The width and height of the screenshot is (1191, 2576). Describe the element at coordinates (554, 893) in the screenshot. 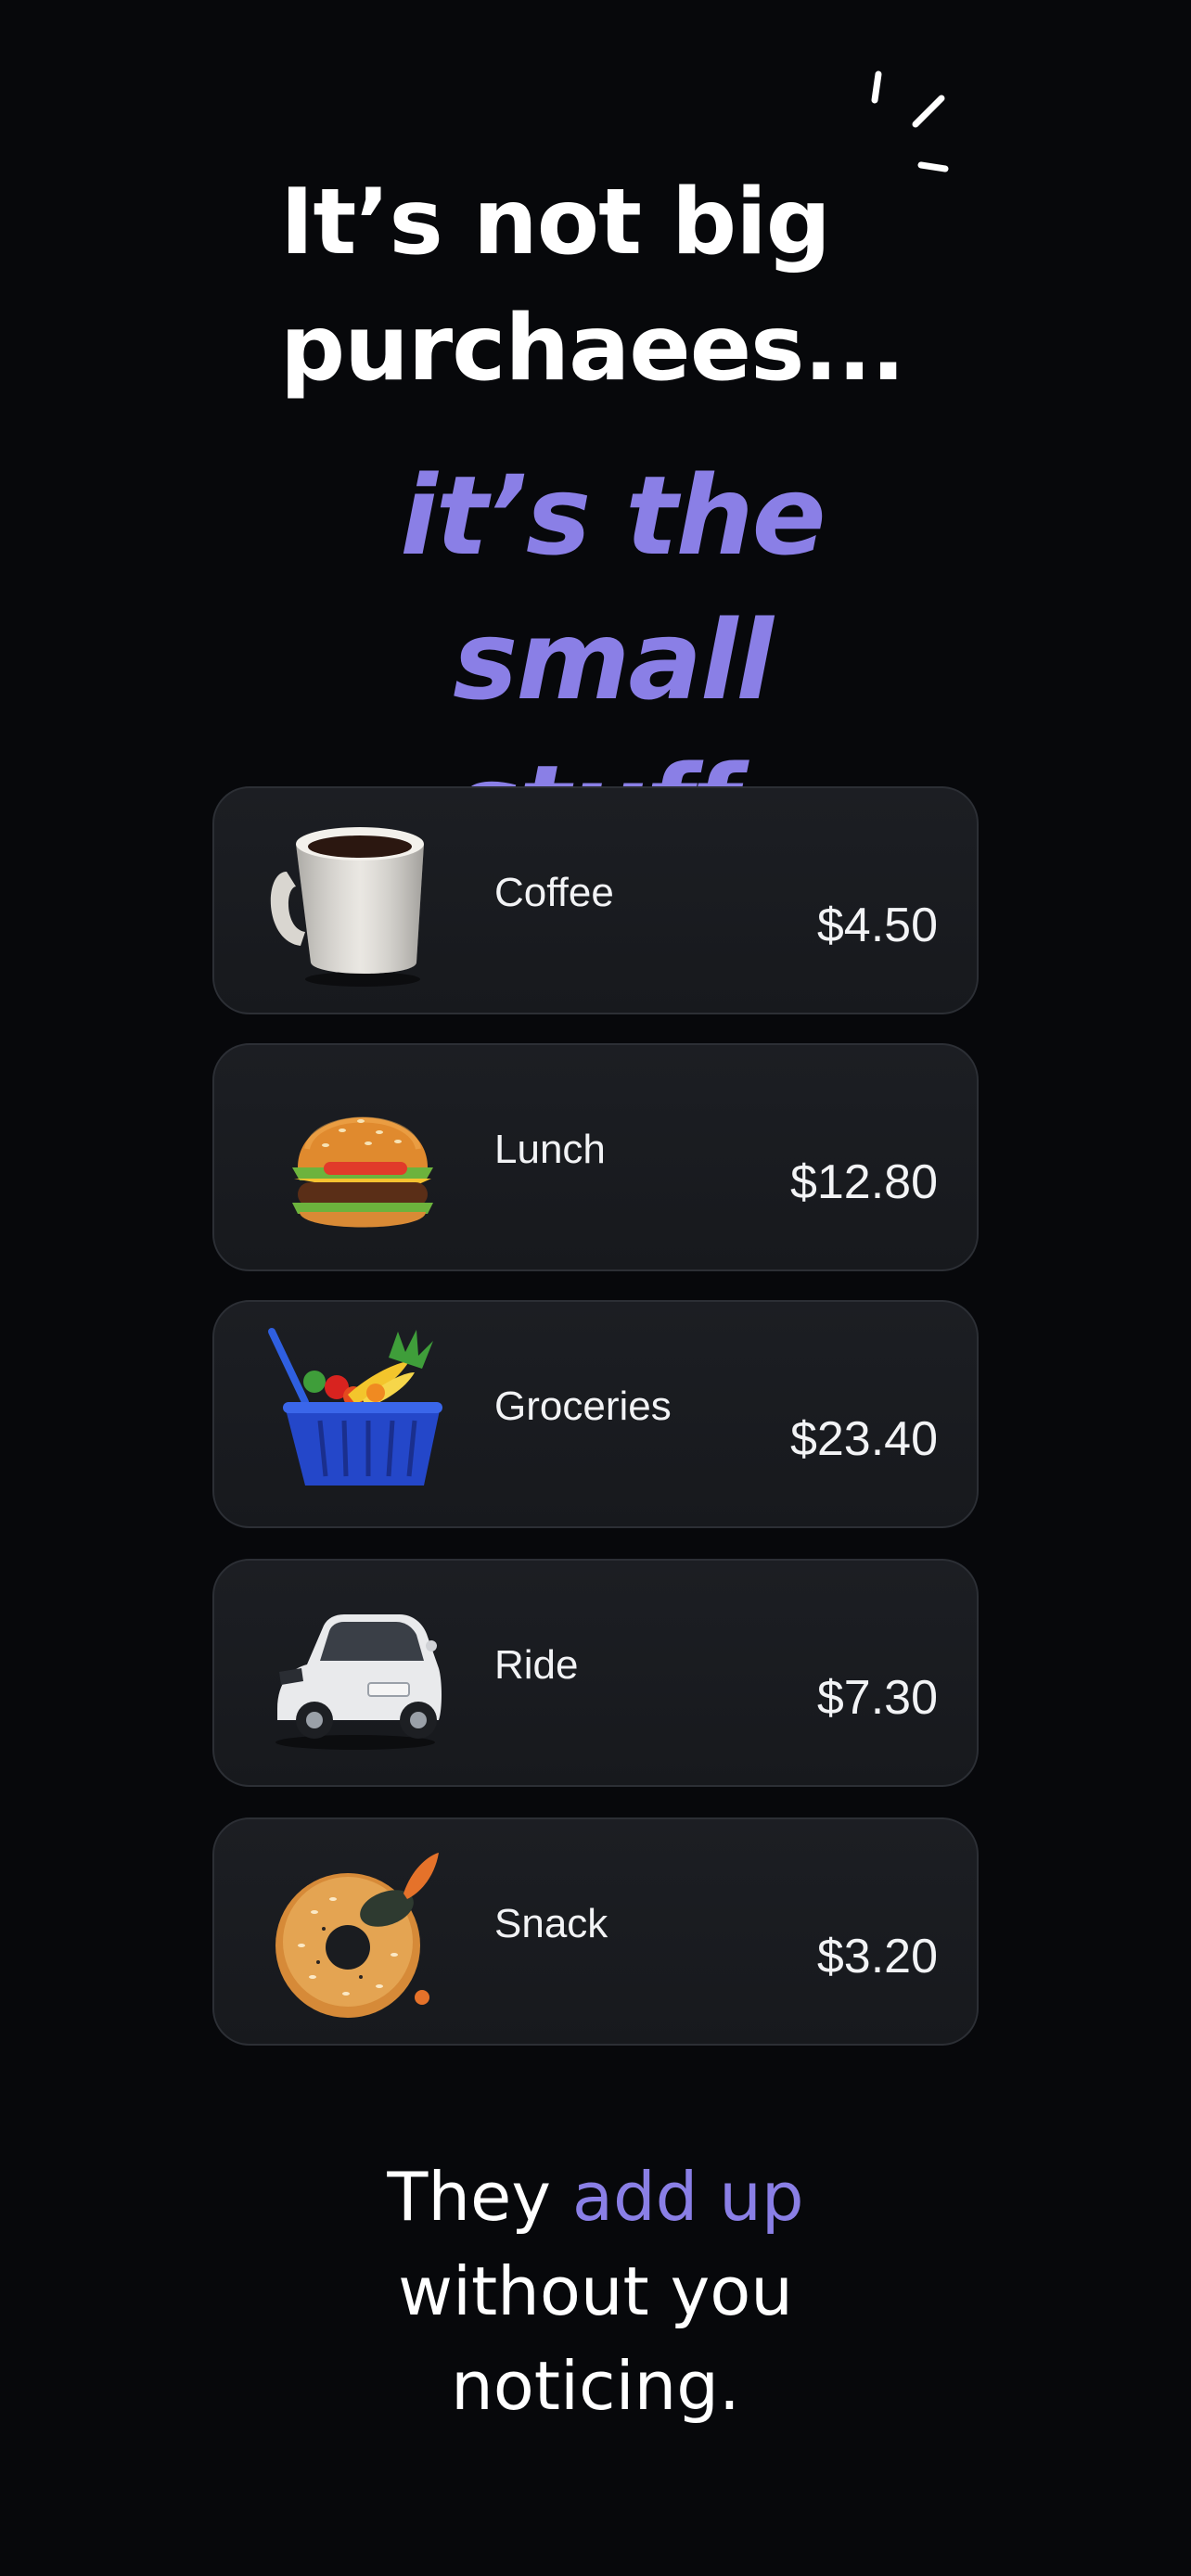

I see `expense-label: Coffee` at that location.